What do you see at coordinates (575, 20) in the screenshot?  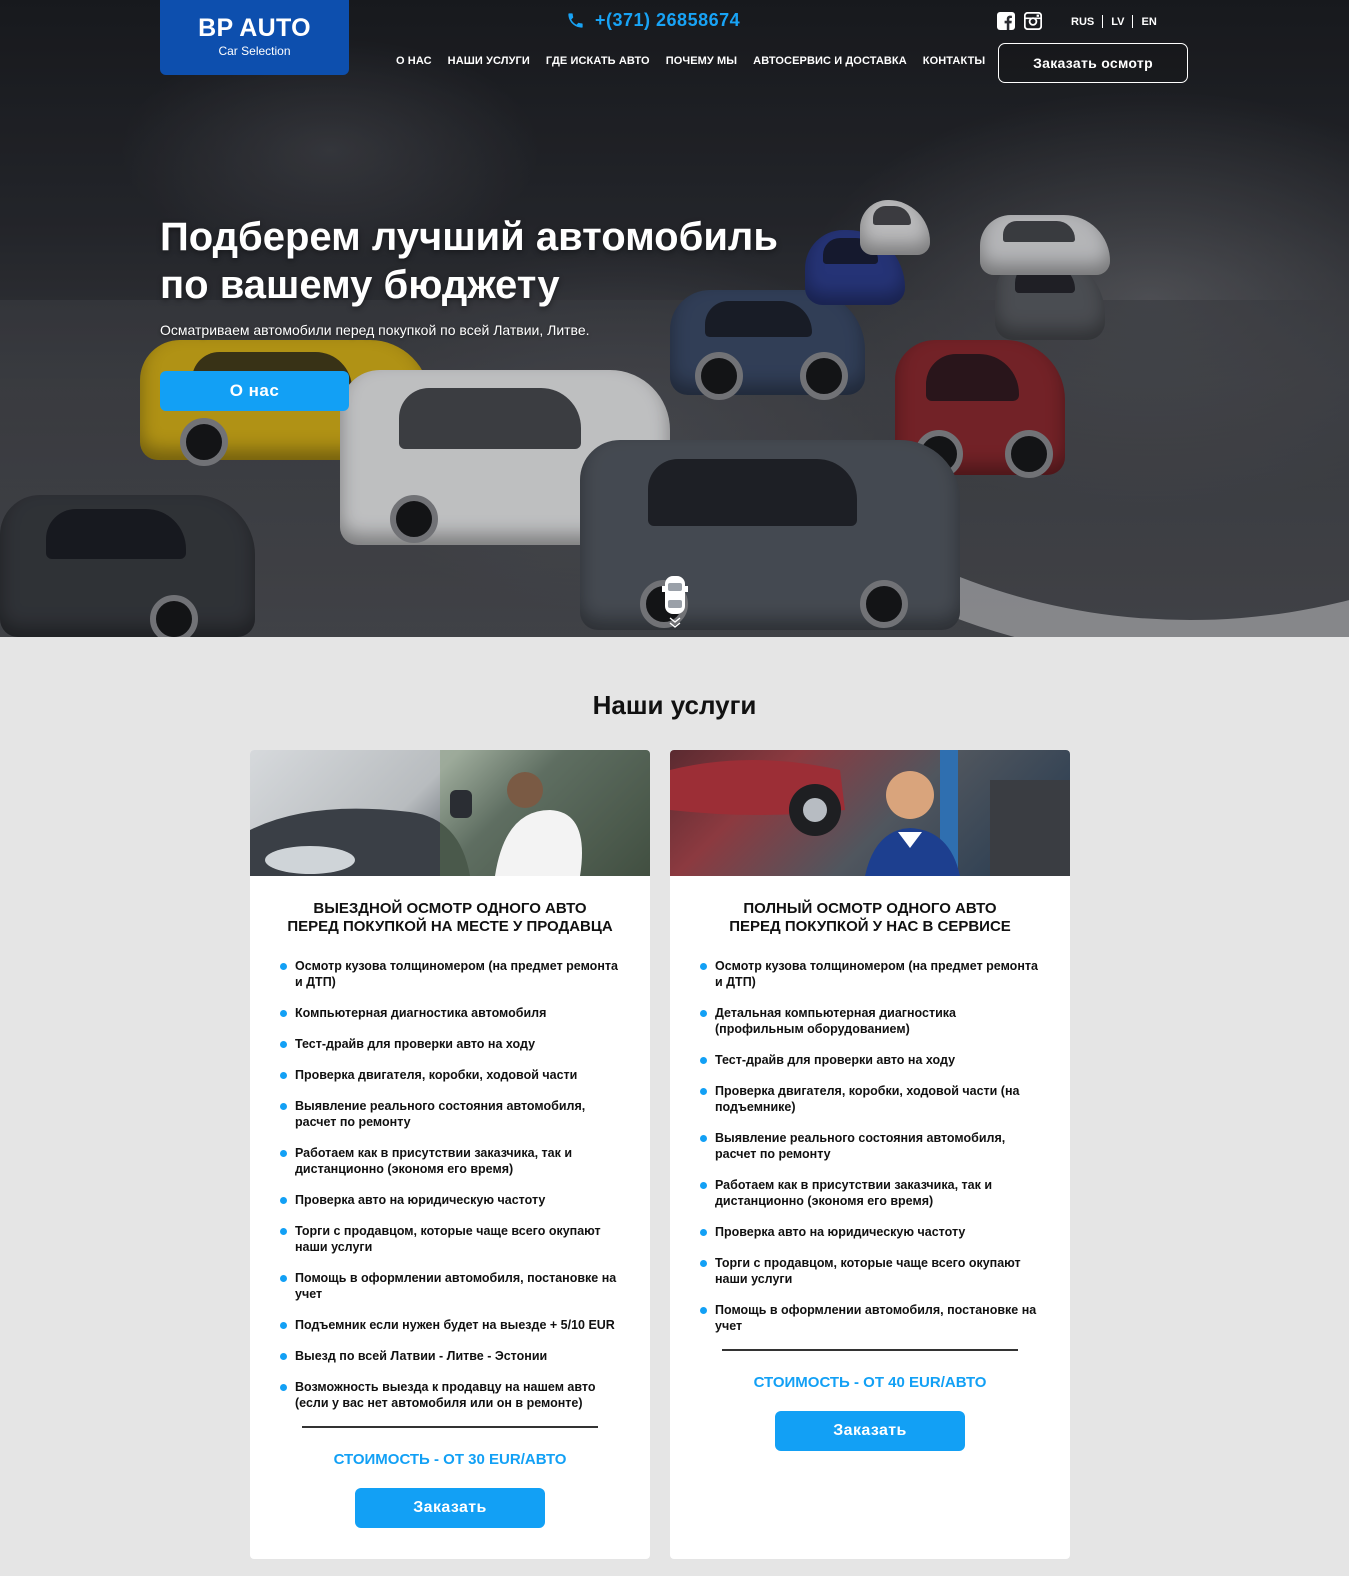 I see `phone-icon` at bounding box center [575, 20].